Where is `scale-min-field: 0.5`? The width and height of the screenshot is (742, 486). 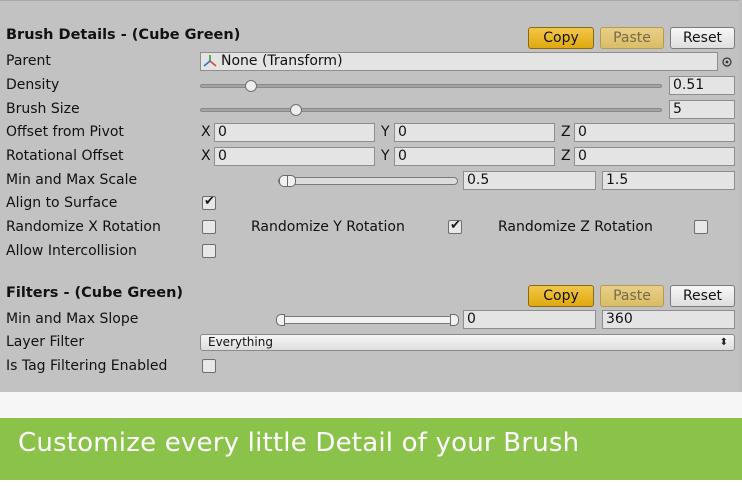 scale-min-field: 0.5 is located at coordinates (529, 180).